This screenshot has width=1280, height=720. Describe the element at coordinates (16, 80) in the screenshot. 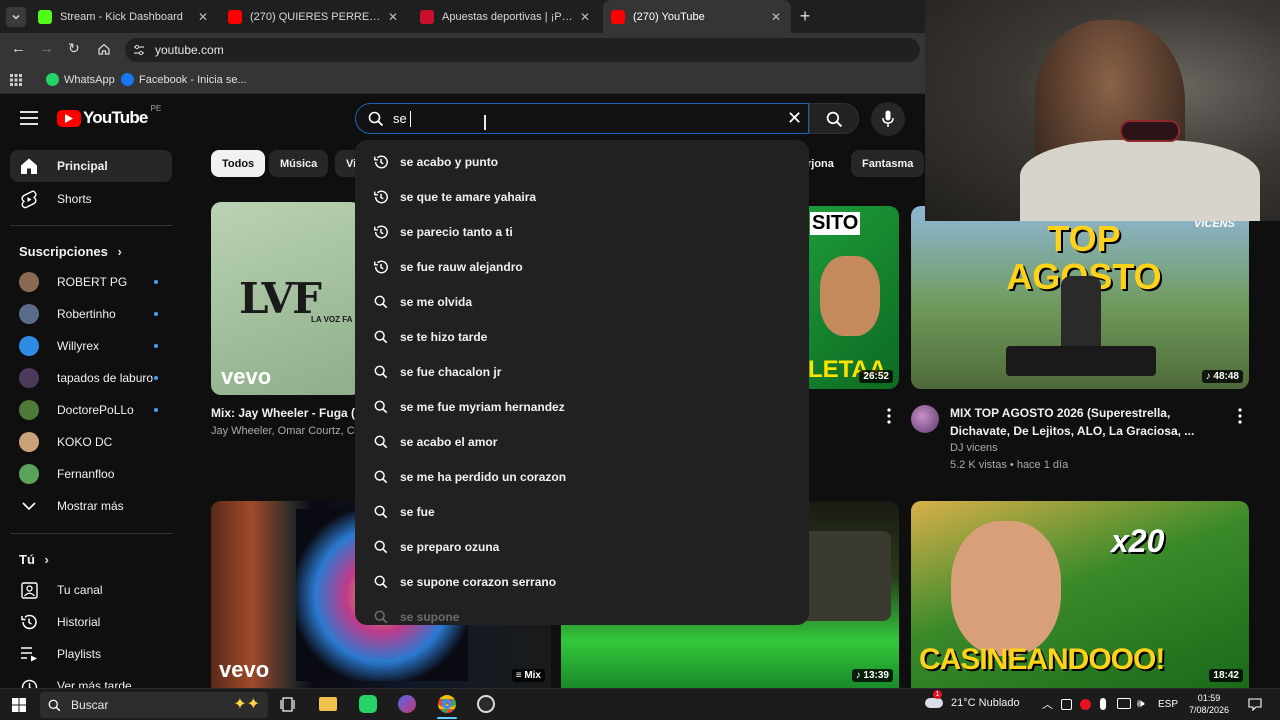

I see `apps-grid-icon` at that location.